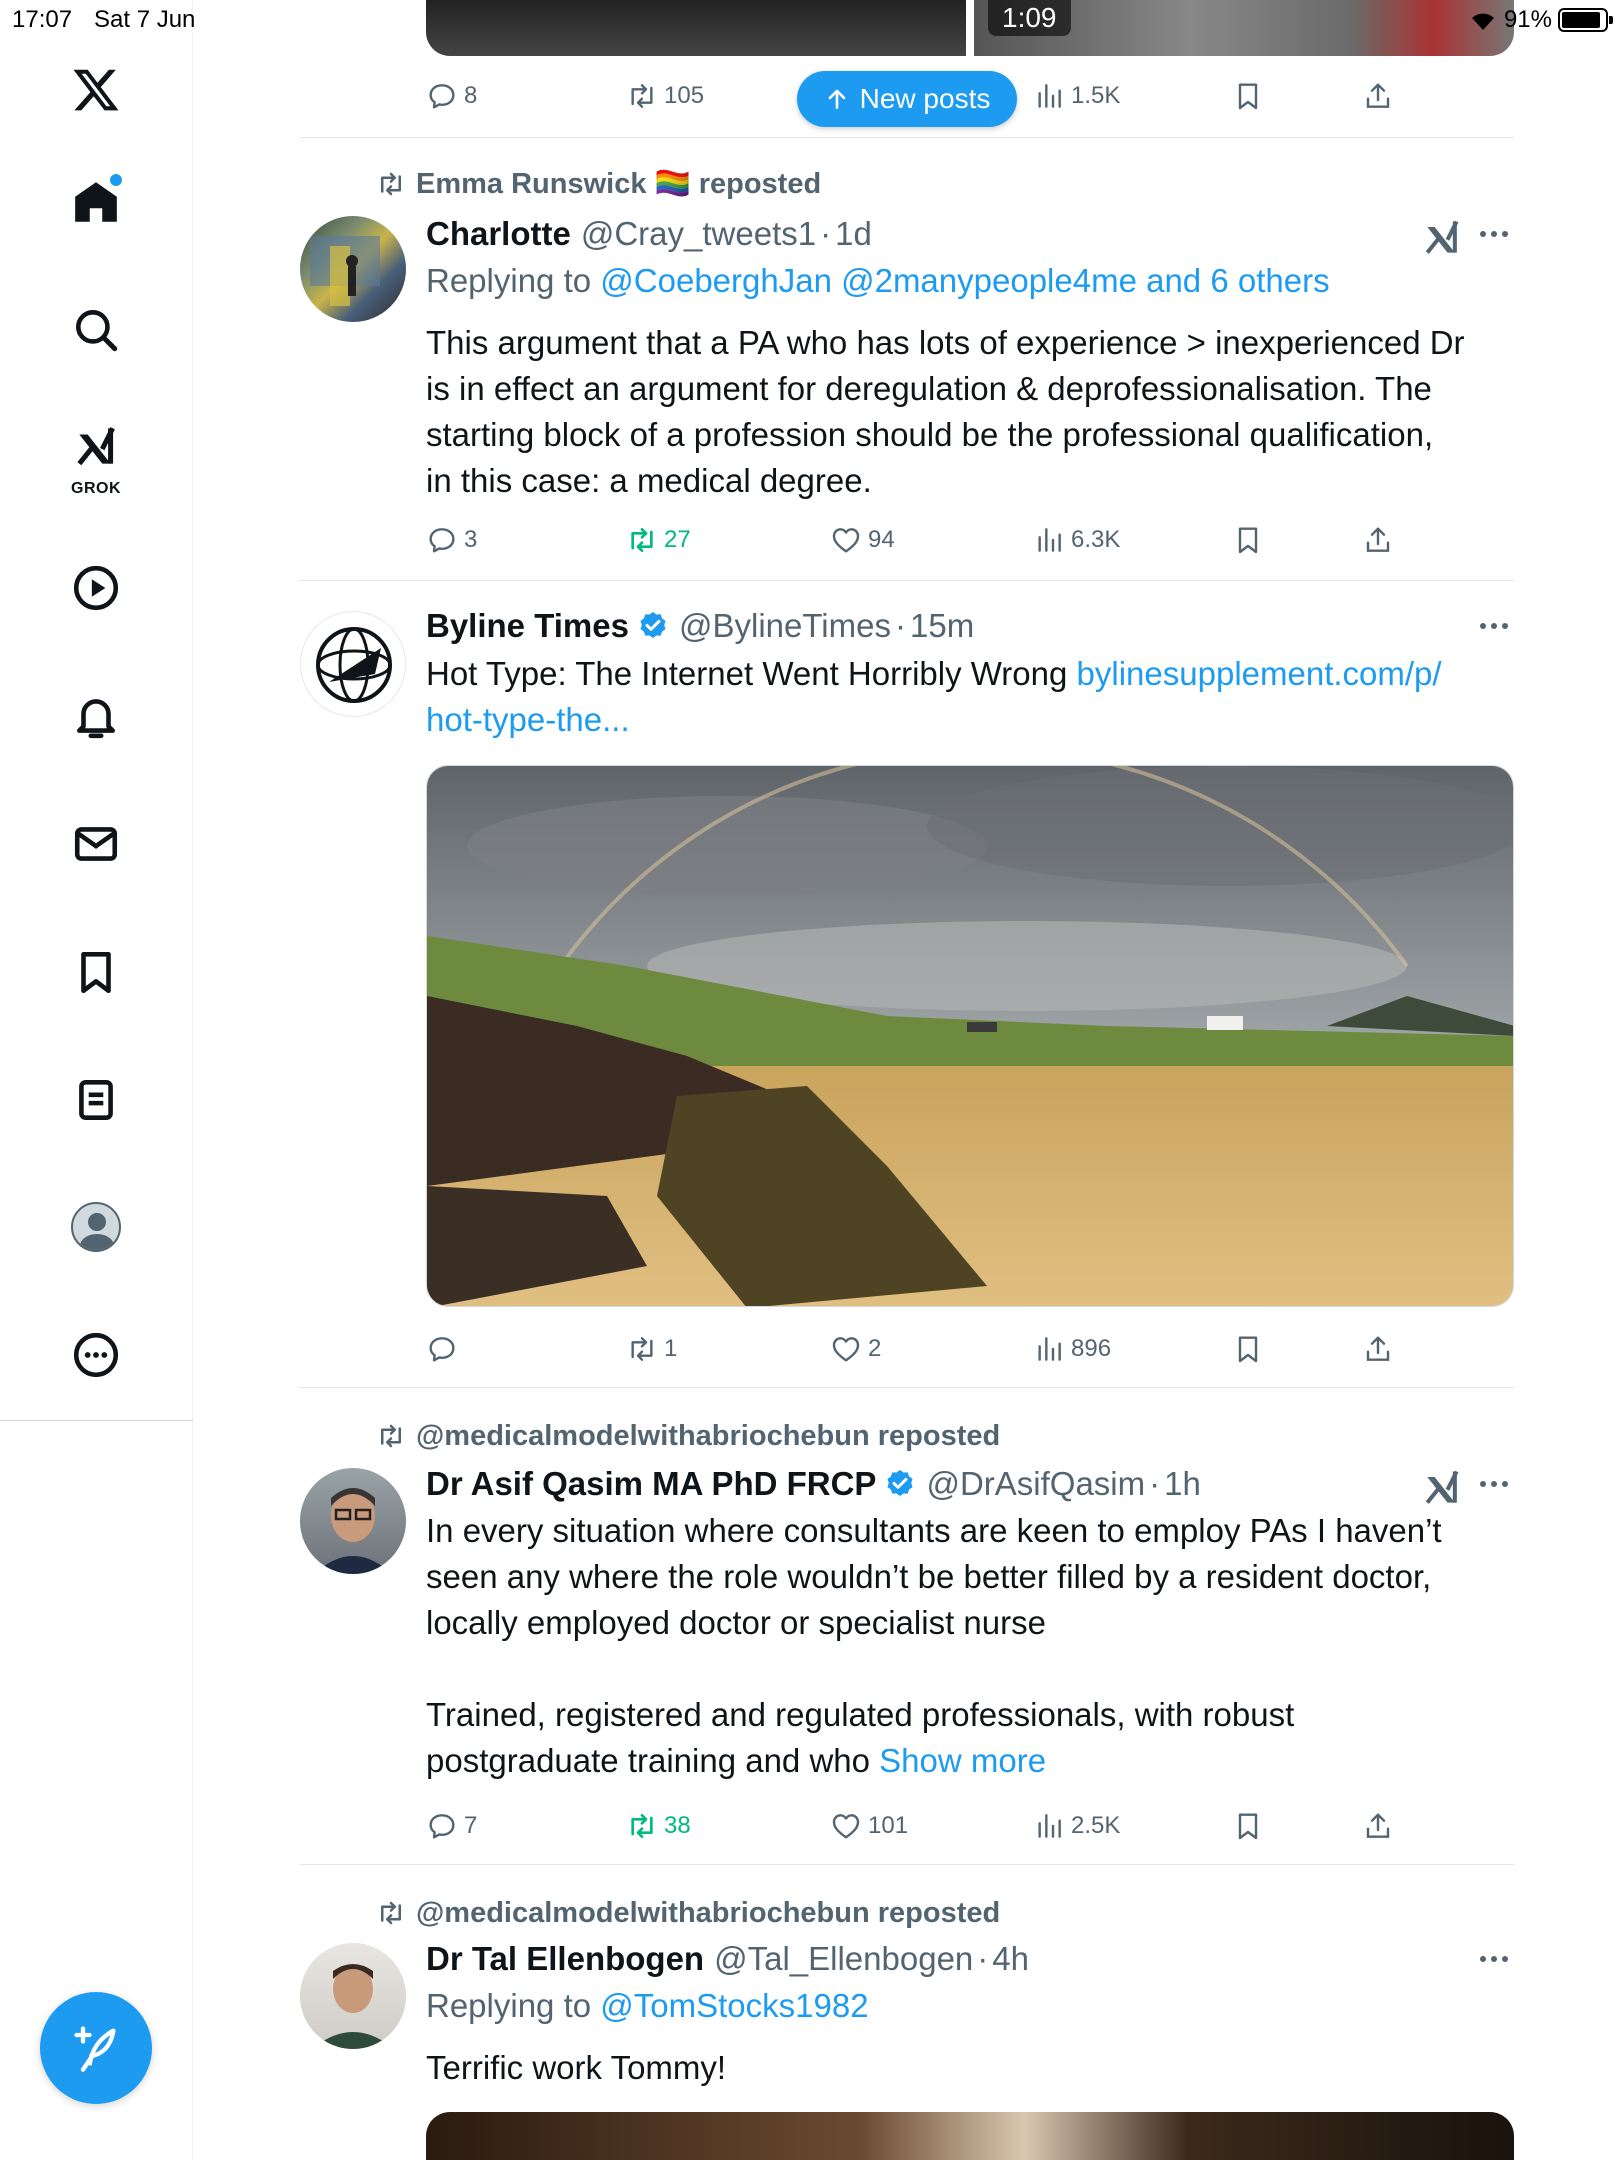 Image resolution: width=1620 pixels, height=2160 pixels. What do you see at coordinates (665, 96) in the screenshot?
I see `repost-action: 105` at bounding box center [665, 96].